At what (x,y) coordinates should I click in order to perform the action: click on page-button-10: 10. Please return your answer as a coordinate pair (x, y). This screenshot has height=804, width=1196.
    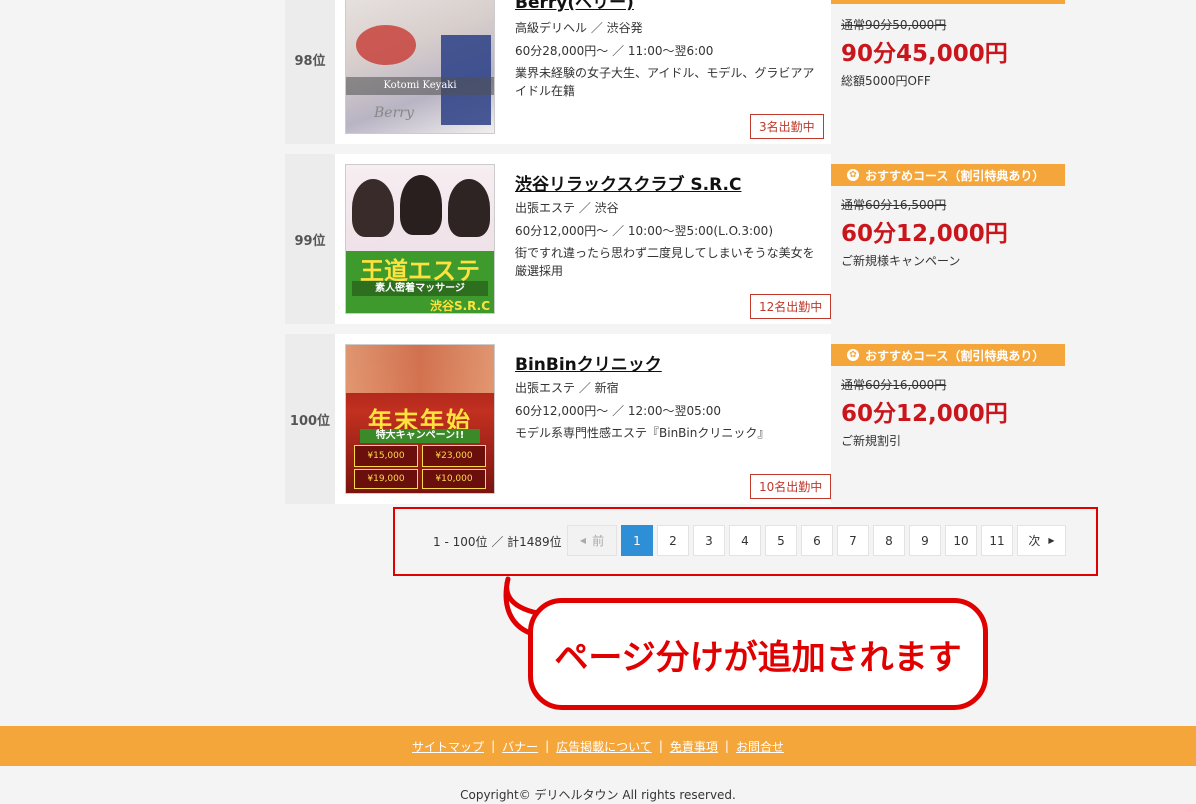
    Looking at the image, I should click on (961, 540).